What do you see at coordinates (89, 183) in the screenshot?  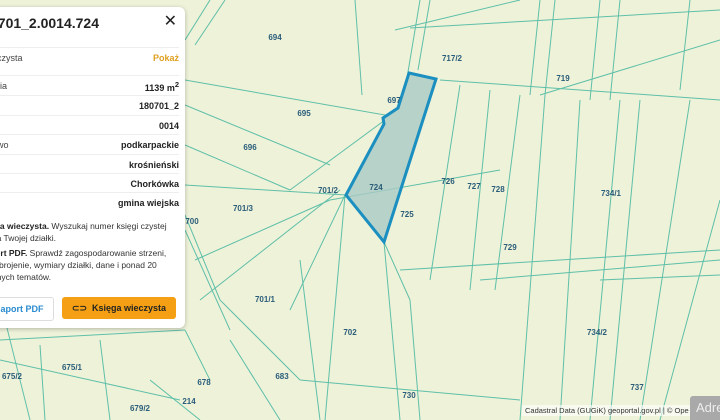 I see `info-row: Chorkówka` at bounding box center [89, 183].